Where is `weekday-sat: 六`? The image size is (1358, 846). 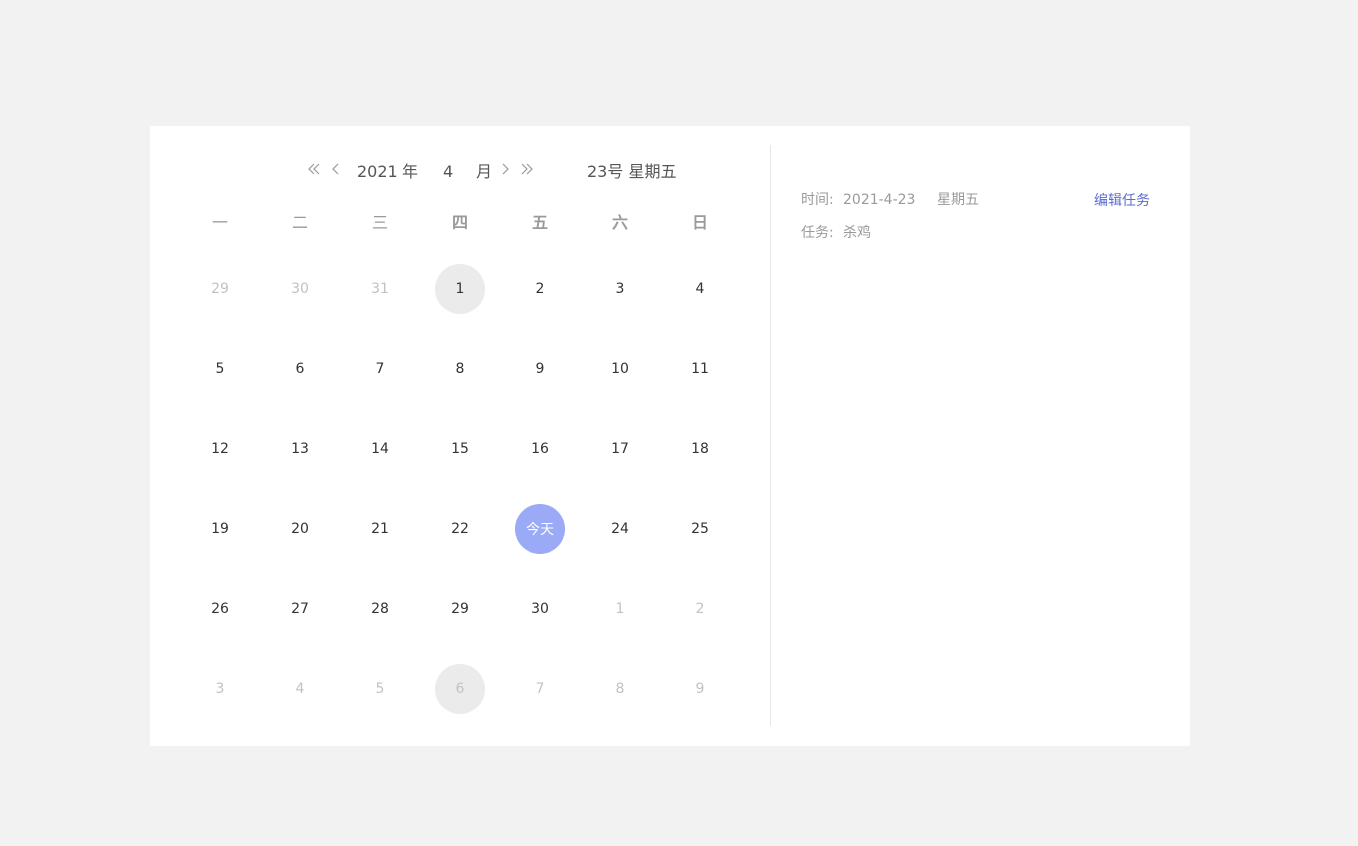
weekday-sat: 六 is located at coordinates (619, 222).